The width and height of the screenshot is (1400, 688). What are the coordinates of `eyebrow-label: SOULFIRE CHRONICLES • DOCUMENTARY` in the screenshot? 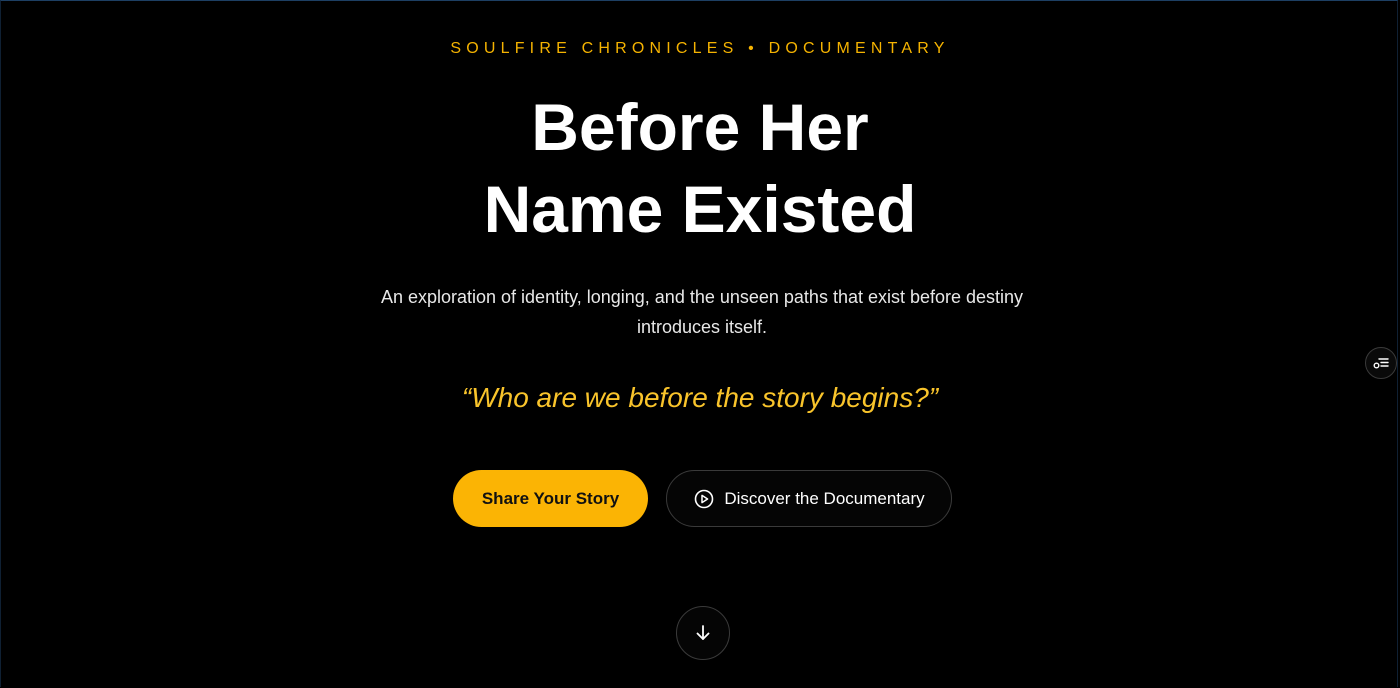 It's located at (700, 48).